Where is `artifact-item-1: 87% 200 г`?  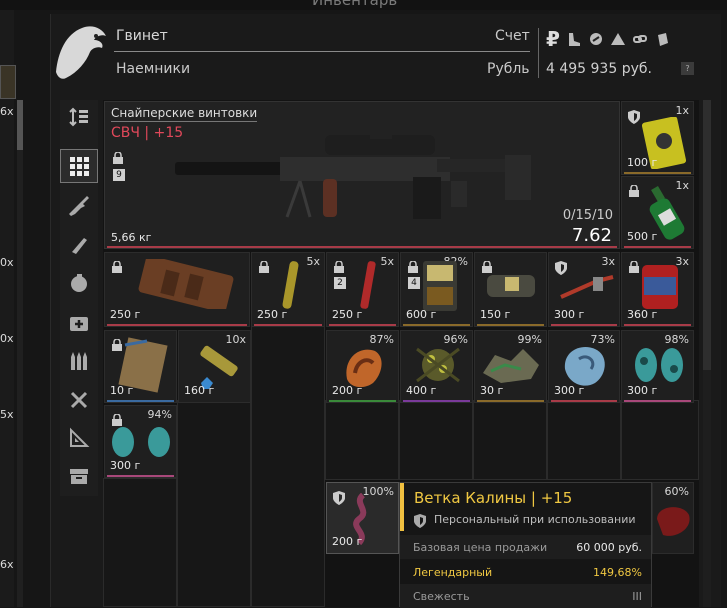
artifact-item-1: 87% 200 г is located at coordinates (362, 366).